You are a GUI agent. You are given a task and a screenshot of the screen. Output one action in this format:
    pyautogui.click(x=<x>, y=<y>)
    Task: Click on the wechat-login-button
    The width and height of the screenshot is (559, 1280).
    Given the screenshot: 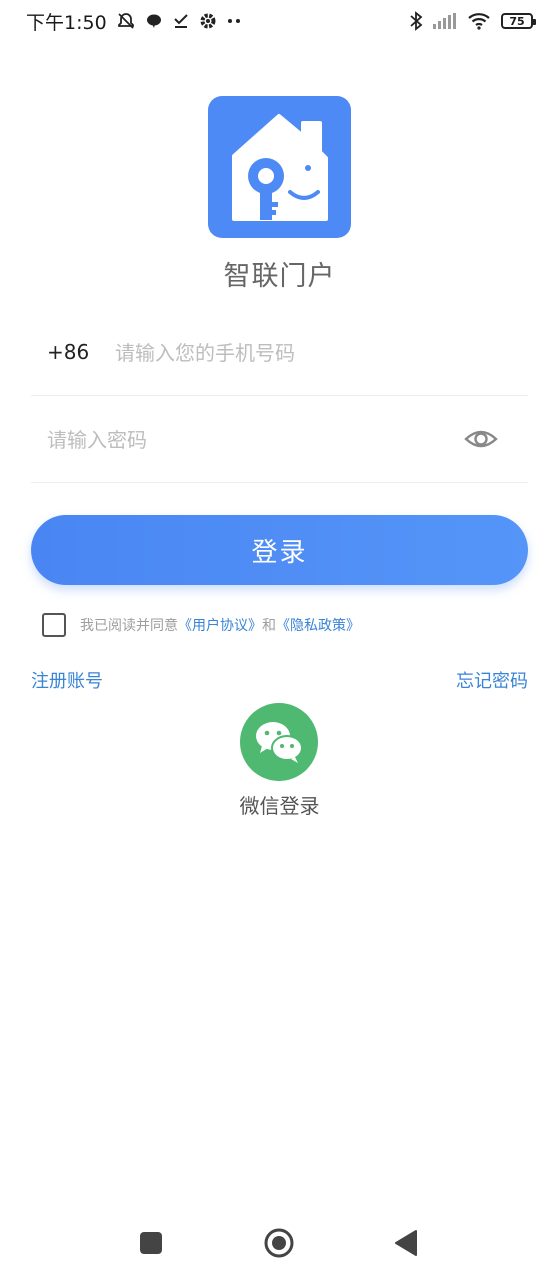 What is the action you would take?
    pyautogui.click(x=279, y=742)
    